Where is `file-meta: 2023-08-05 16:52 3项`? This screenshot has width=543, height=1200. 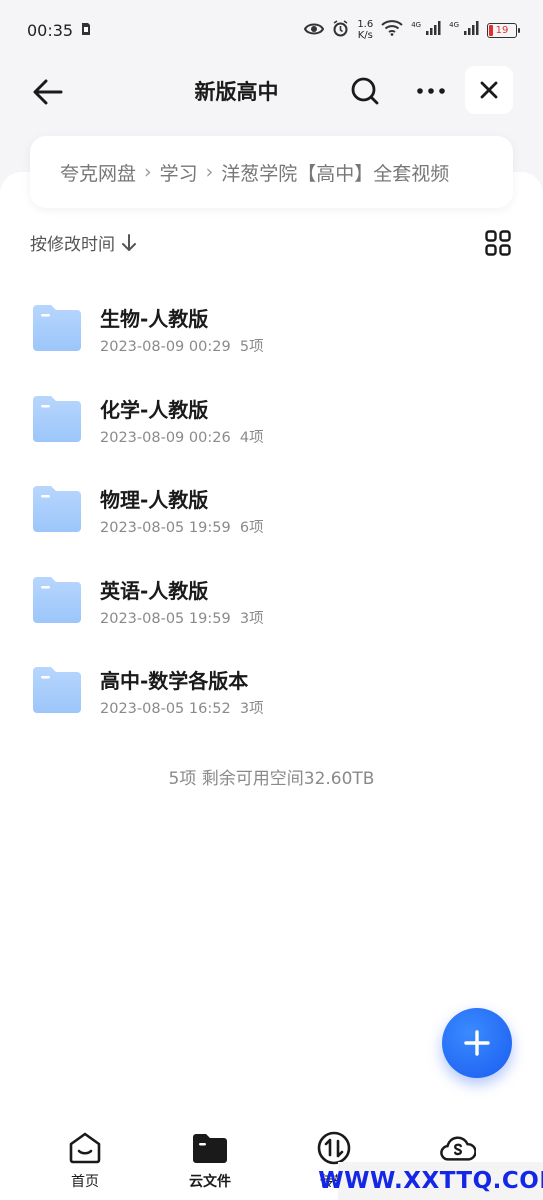
file-meta: 2023-08-05 16:52 3项 is located at coordinates (182, 707).